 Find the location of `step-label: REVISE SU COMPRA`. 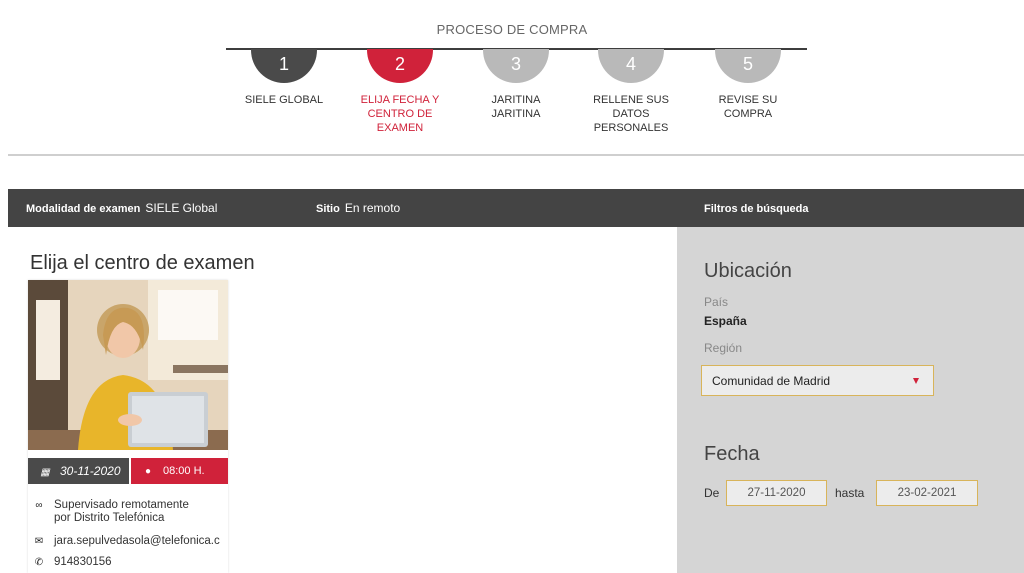

step-label: REVISE SU COMPRA is located at coordinates (748, 107).